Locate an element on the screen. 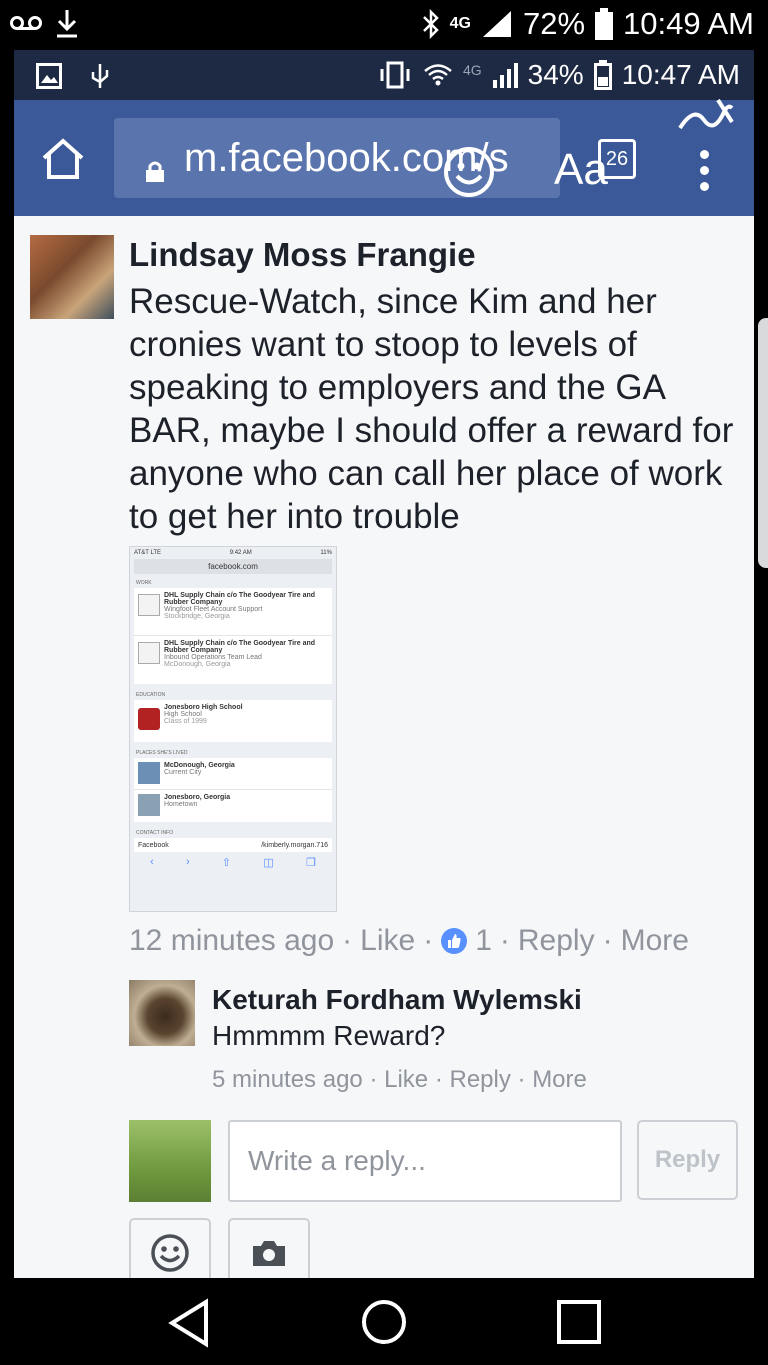 The width and height of the screenshot is (768, 1365). shot-work-sub1: Wingfoot Fleet Account Support is located at coordinates (213, 609).